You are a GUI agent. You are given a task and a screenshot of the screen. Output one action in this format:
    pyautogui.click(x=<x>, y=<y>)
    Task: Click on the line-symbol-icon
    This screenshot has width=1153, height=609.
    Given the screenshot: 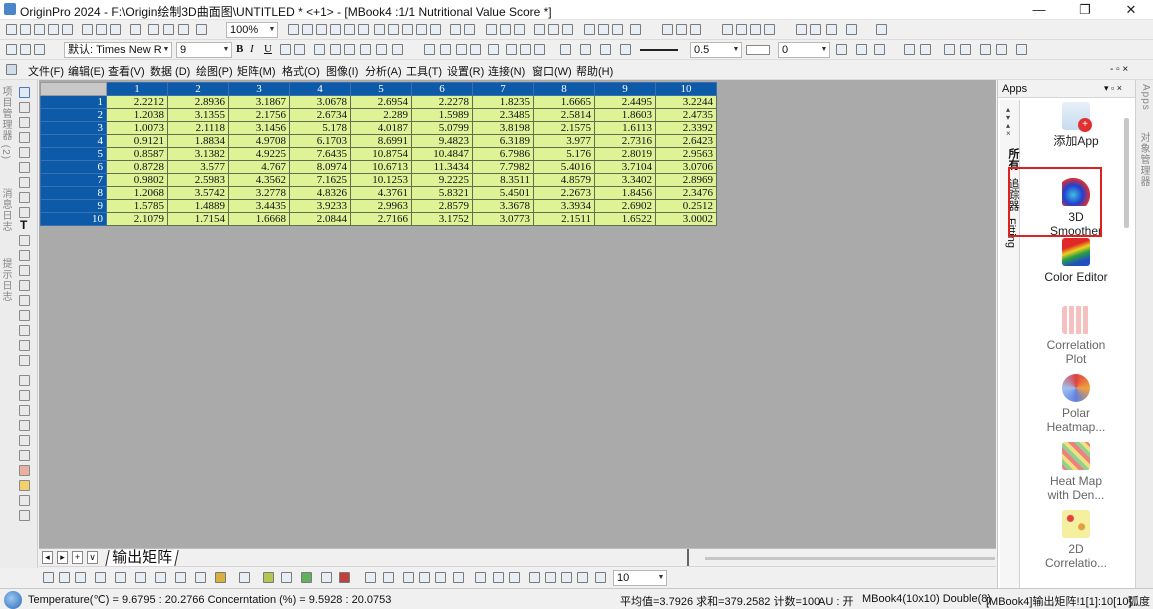 What is the action you would take?
    pyautogui.click(x=80, y=577)
    